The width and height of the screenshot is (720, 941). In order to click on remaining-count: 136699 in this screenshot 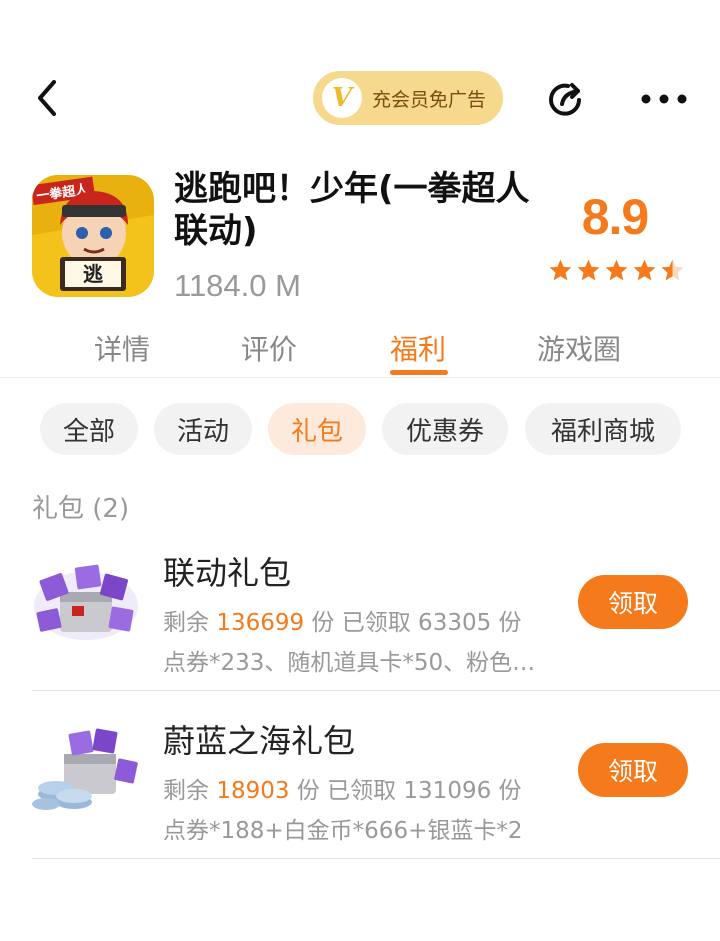, I will do `click(260, 623)`.